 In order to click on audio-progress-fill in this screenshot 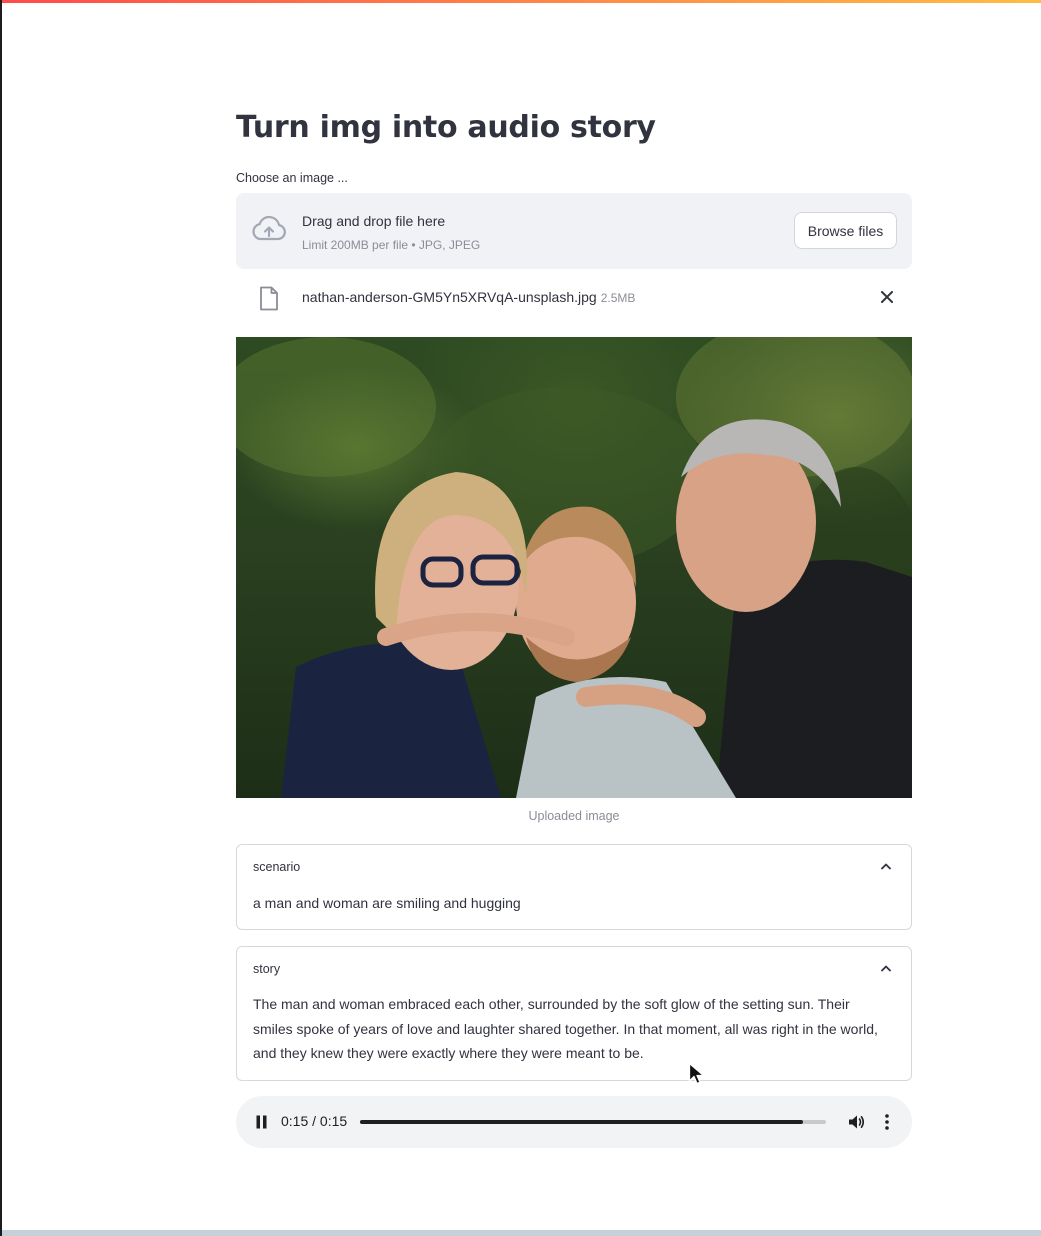, I will do `click(581, 1122)`.